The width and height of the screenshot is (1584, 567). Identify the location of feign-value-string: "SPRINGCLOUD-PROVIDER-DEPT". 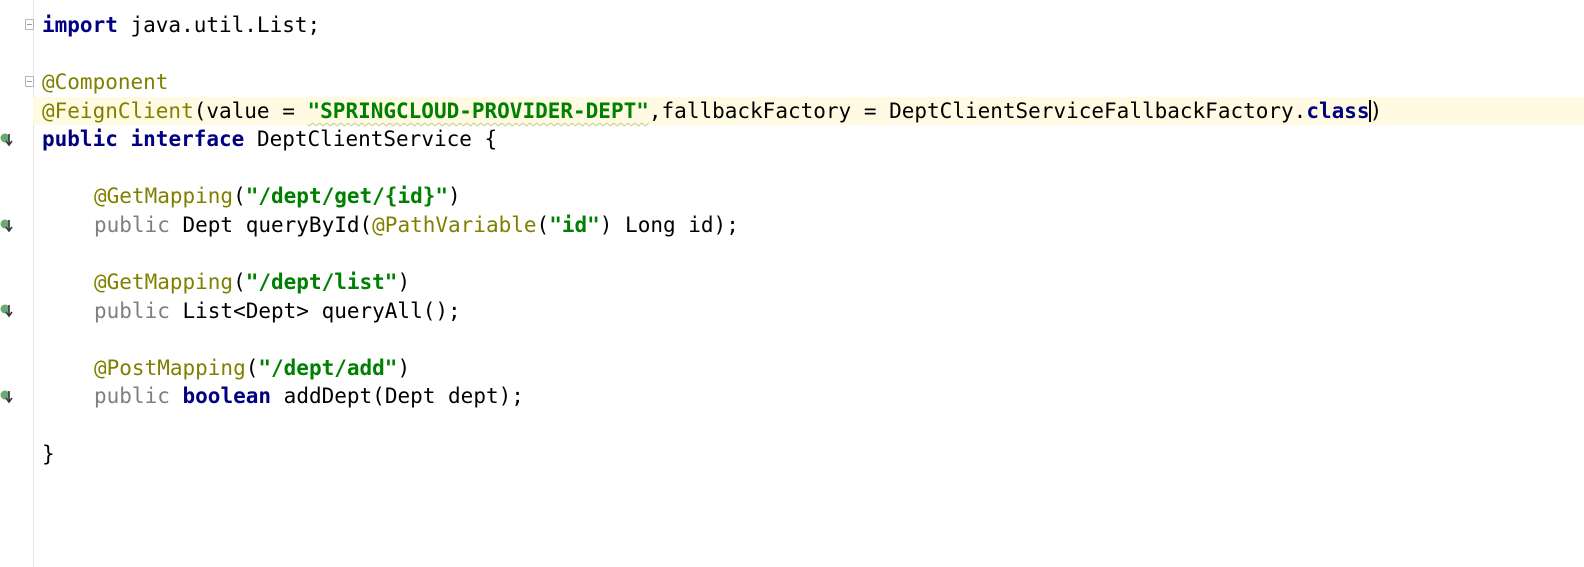
(478, 111).